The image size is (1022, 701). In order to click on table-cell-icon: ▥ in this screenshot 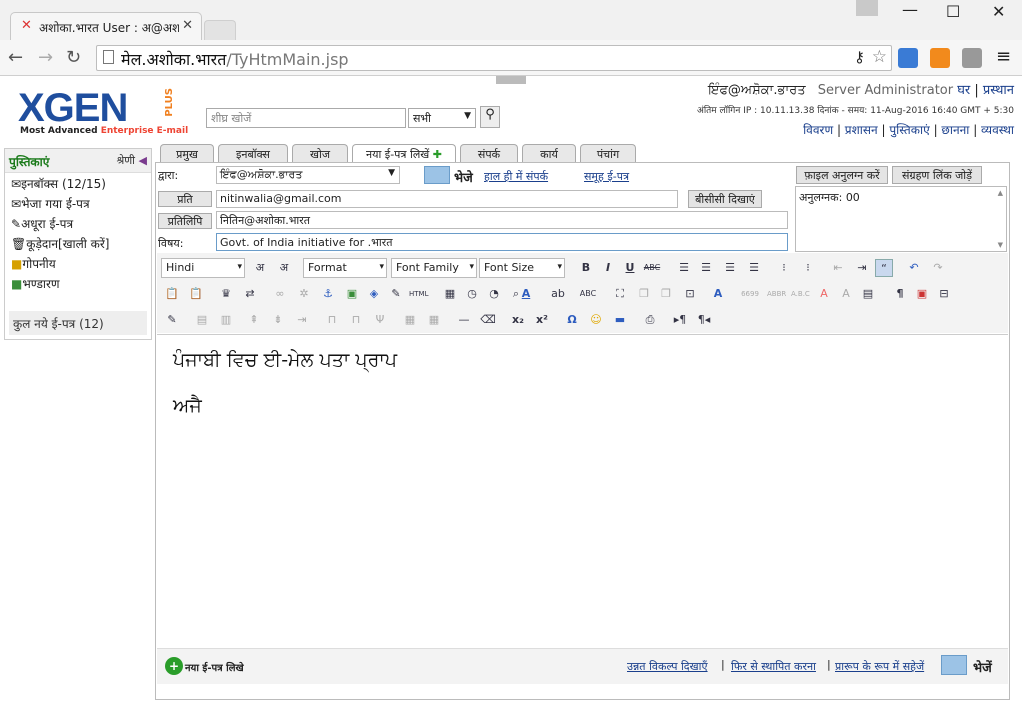, I will do `click(226, 320)`.